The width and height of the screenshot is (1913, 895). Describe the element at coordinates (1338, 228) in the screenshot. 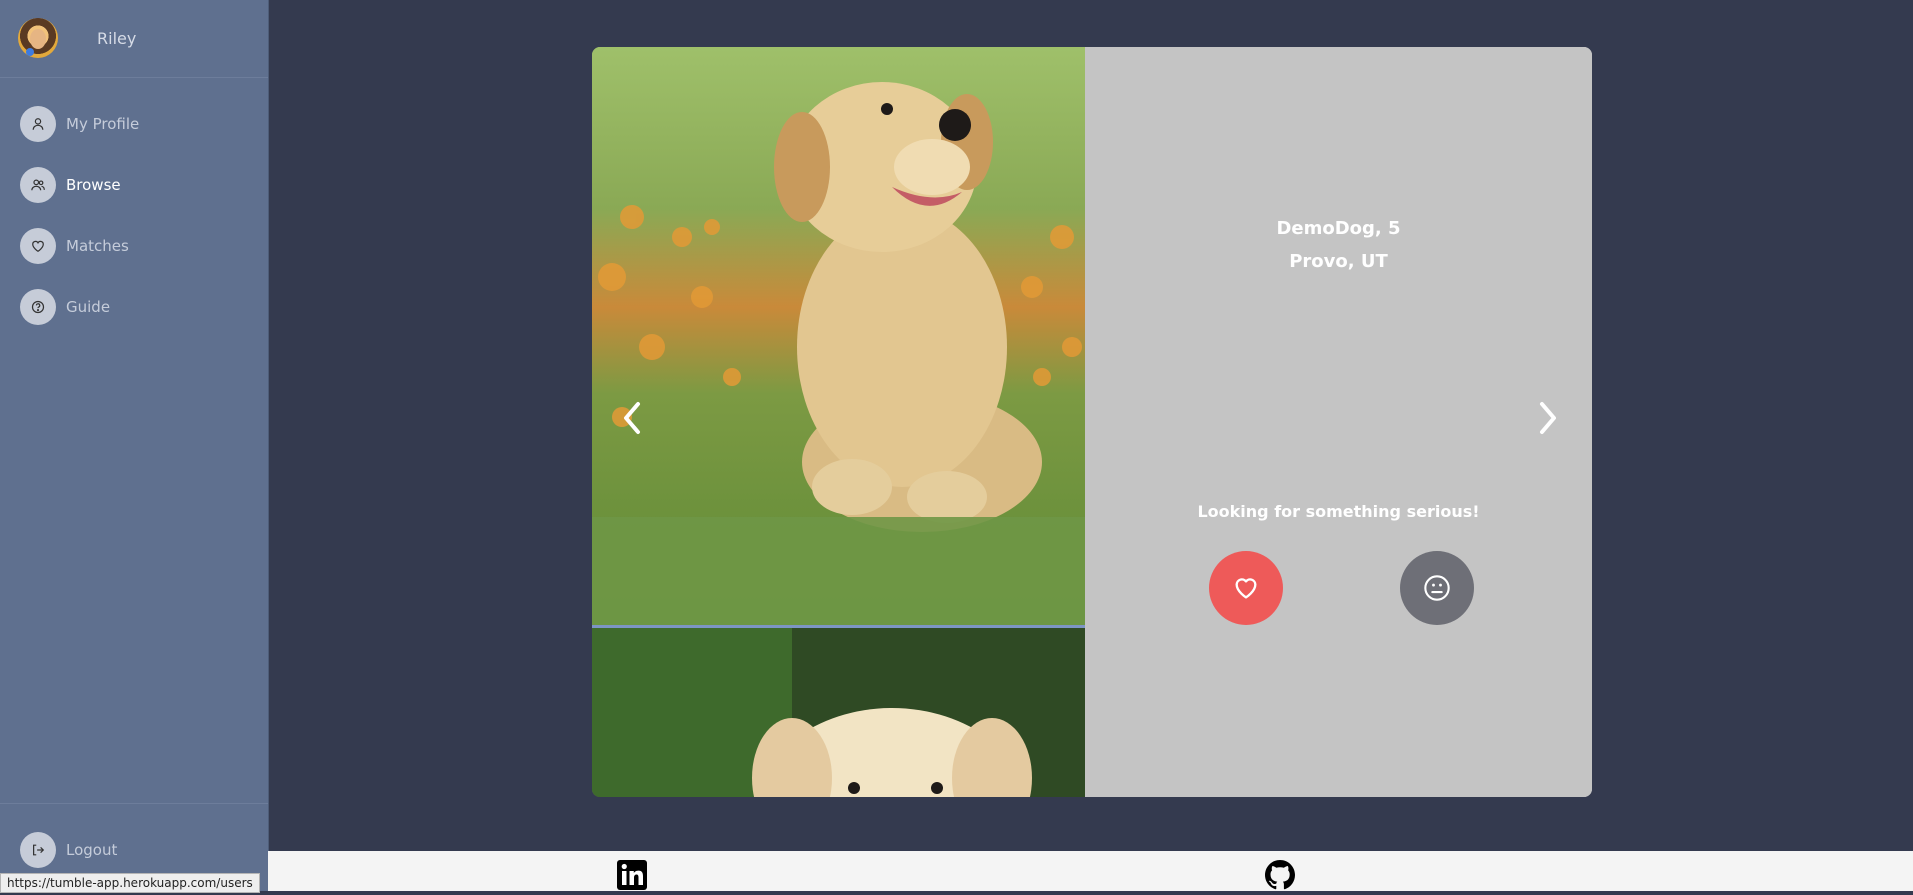

I see `profile-name-age: DemoDog, 5` at that location.